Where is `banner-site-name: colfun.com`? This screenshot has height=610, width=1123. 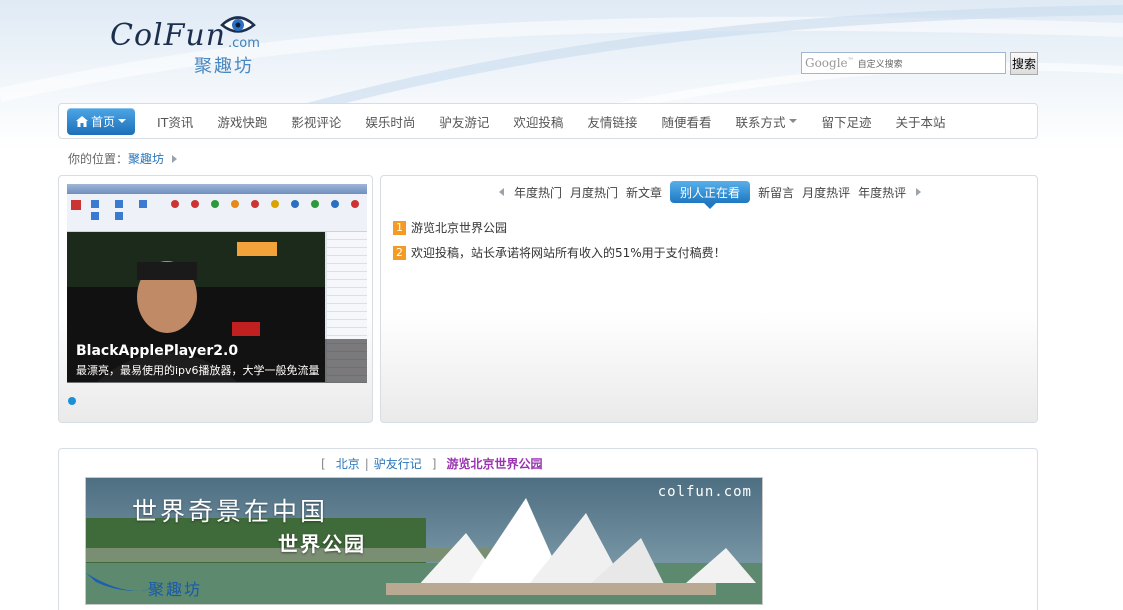 banner-site-name: colfun.com is located at coordinates (704, 492).